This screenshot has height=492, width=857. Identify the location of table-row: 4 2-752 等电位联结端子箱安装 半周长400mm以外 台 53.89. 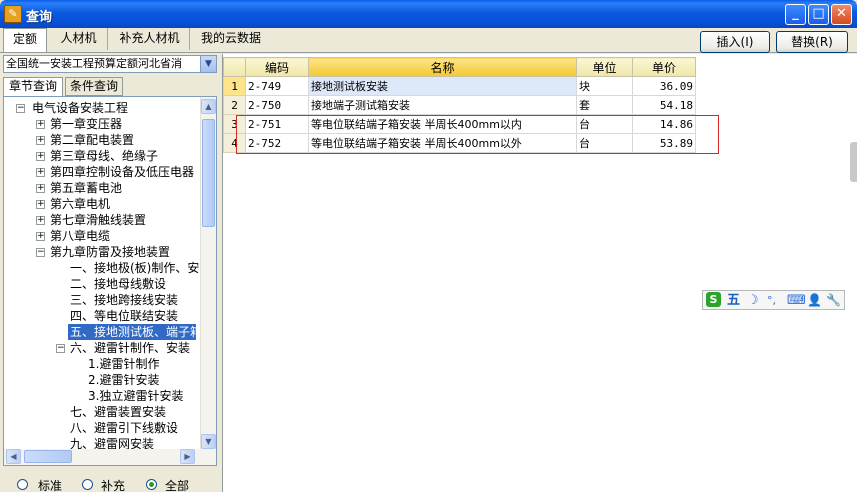
(459, 143).